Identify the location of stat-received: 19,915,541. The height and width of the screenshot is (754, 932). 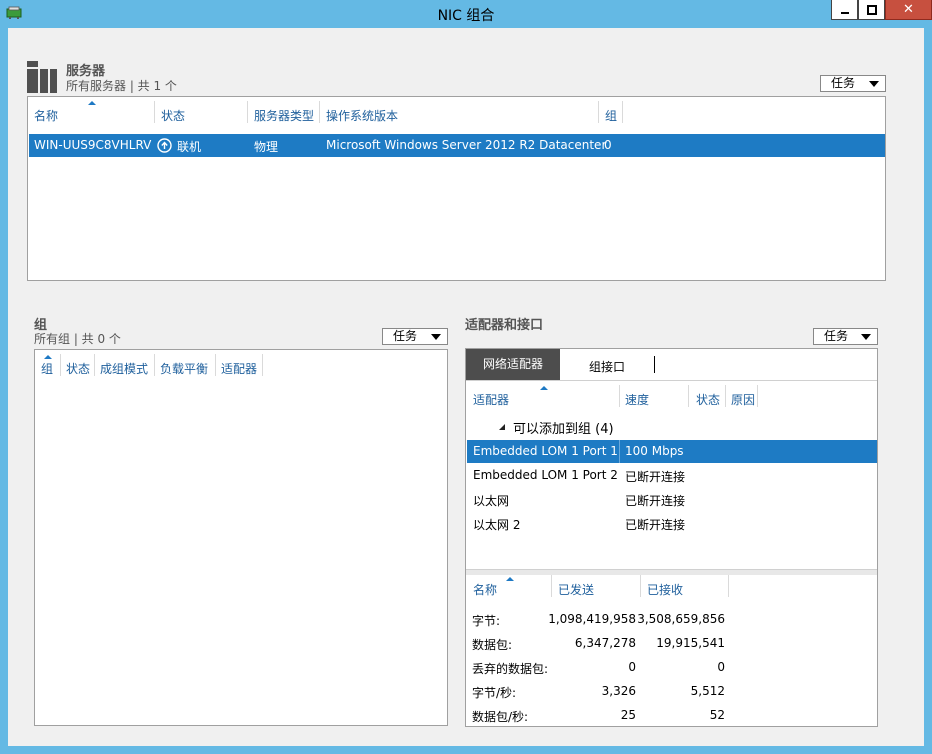
(690, 643).